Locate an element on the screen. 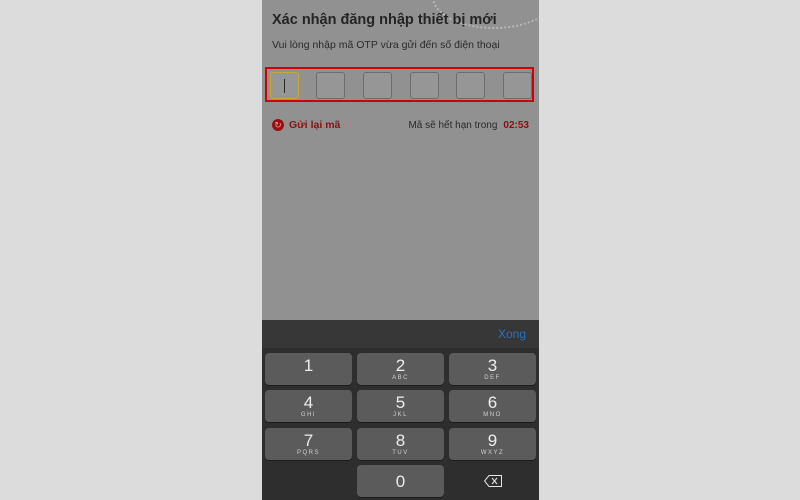 This screenshot has width=800, height=500. text-caret is located at coordinates (284, 86).